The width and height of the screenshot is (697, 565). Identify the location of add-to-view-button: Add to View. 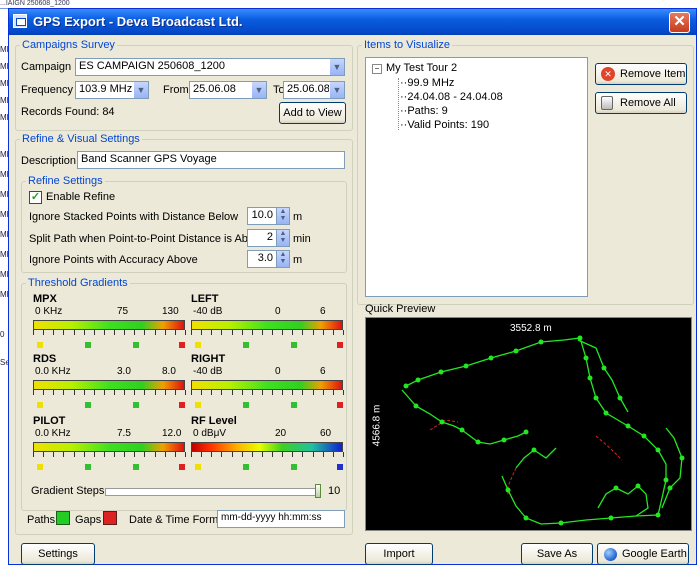
(312, 113).